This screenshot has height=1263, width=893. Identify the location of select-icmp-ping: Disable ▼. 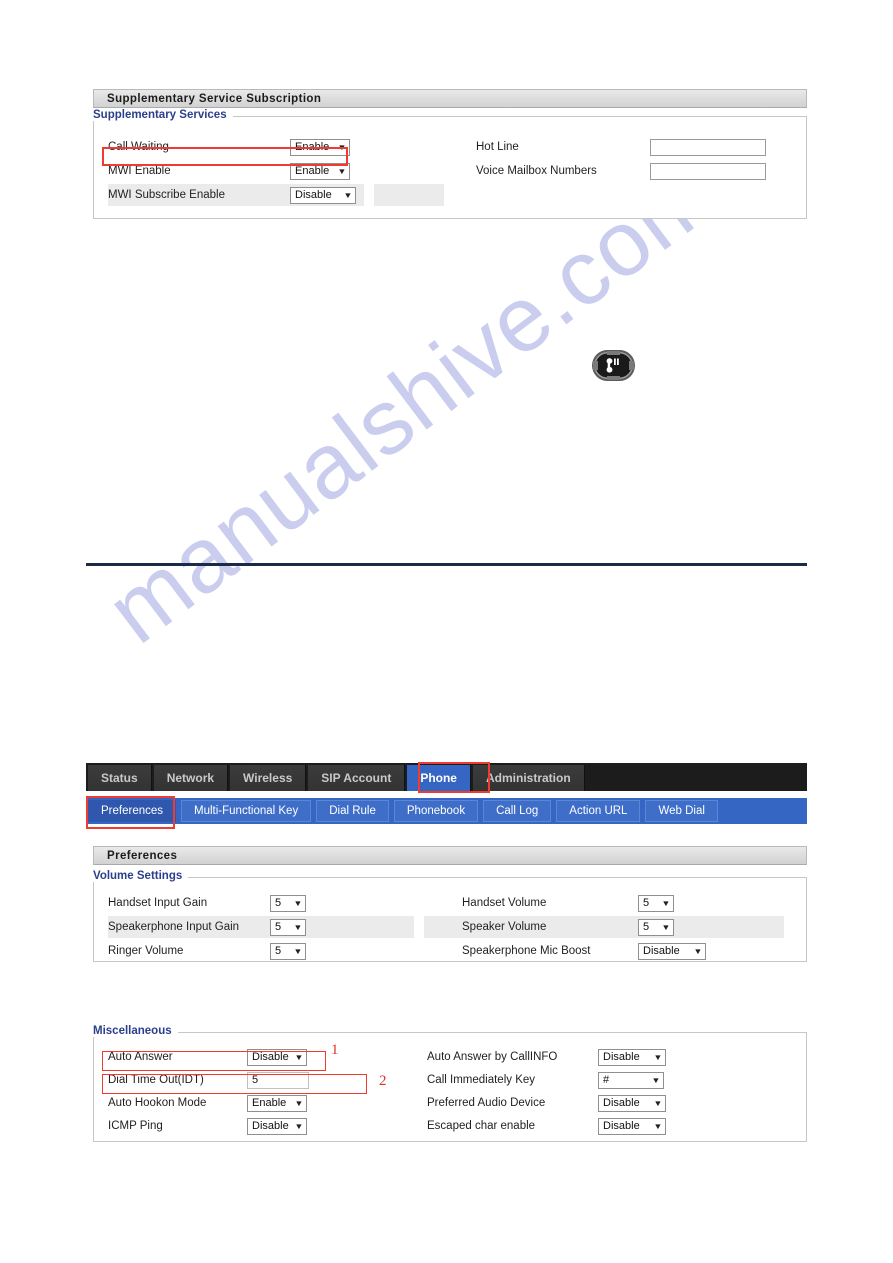
(277, 1126).